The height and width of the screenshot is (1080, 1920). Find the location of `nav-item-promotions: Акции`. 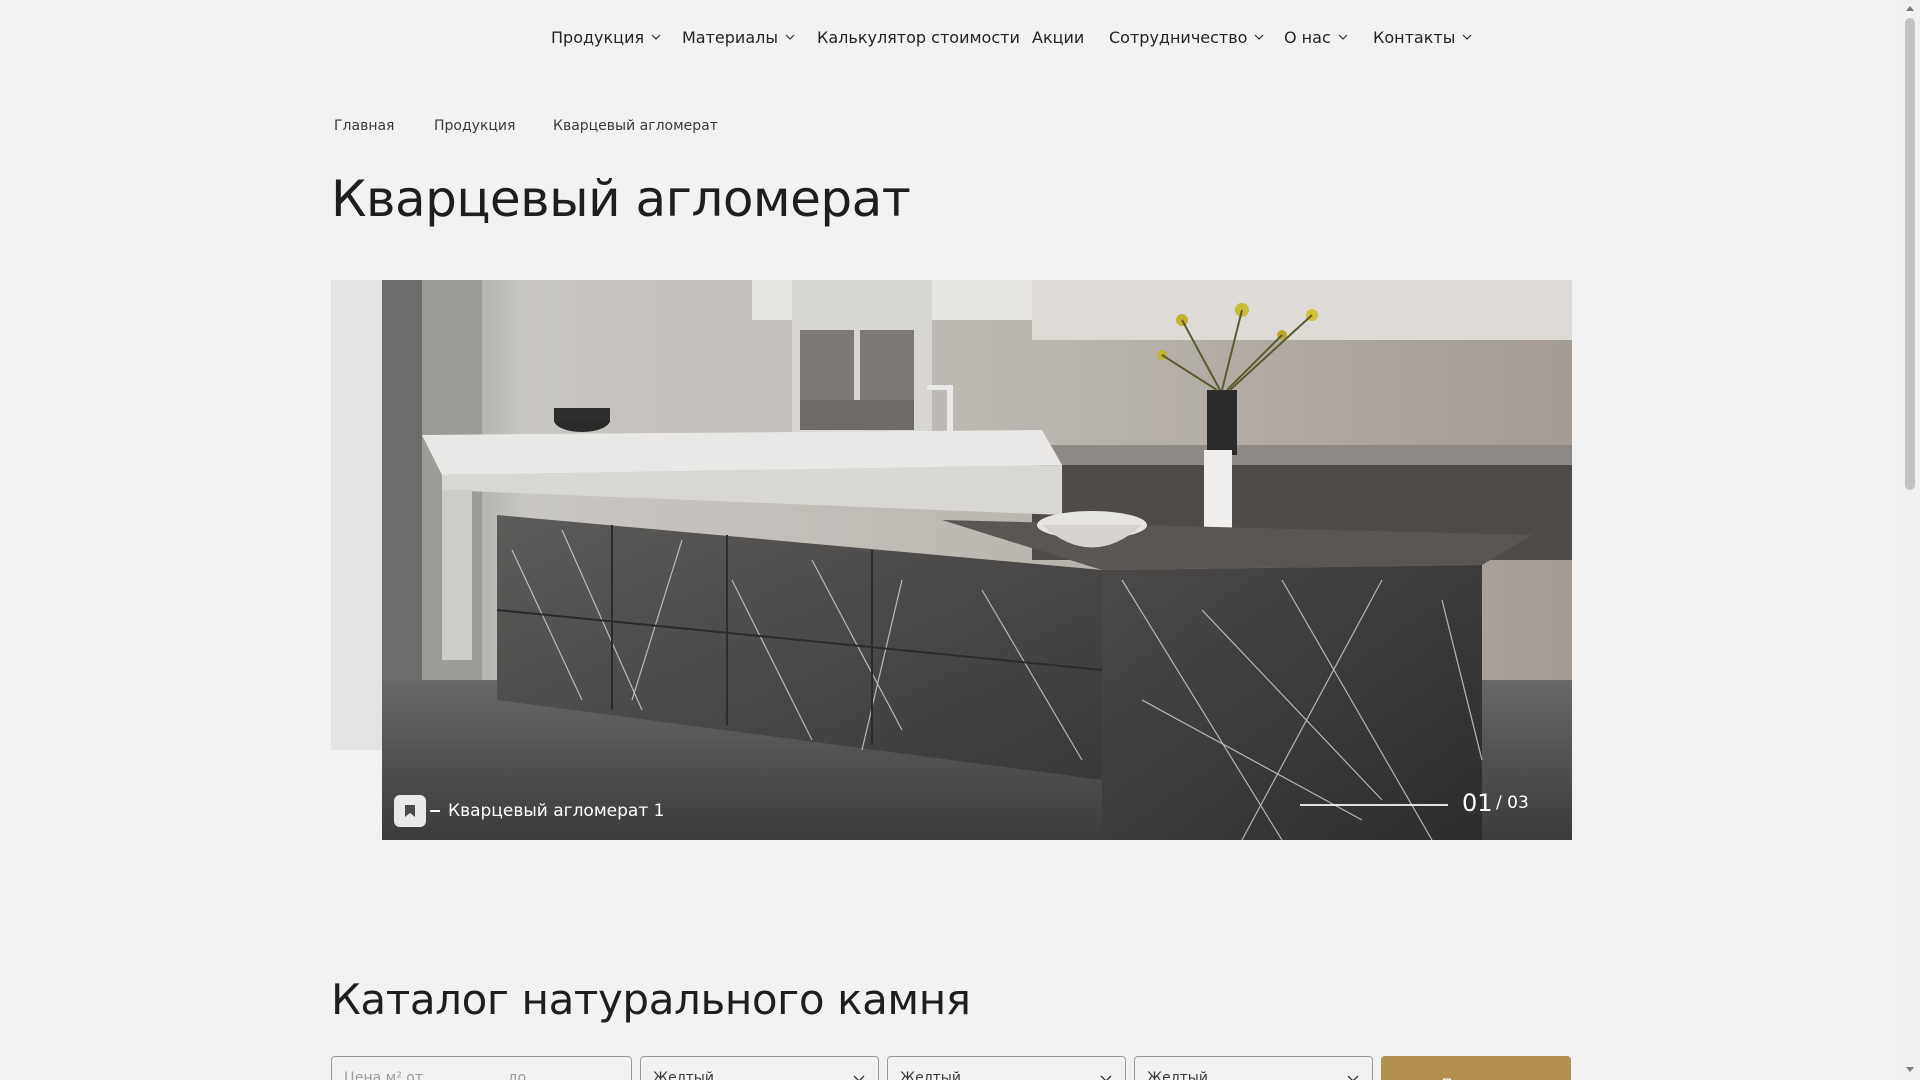

nav-item-promotions: Акции is located at coordinates (1058, 37).